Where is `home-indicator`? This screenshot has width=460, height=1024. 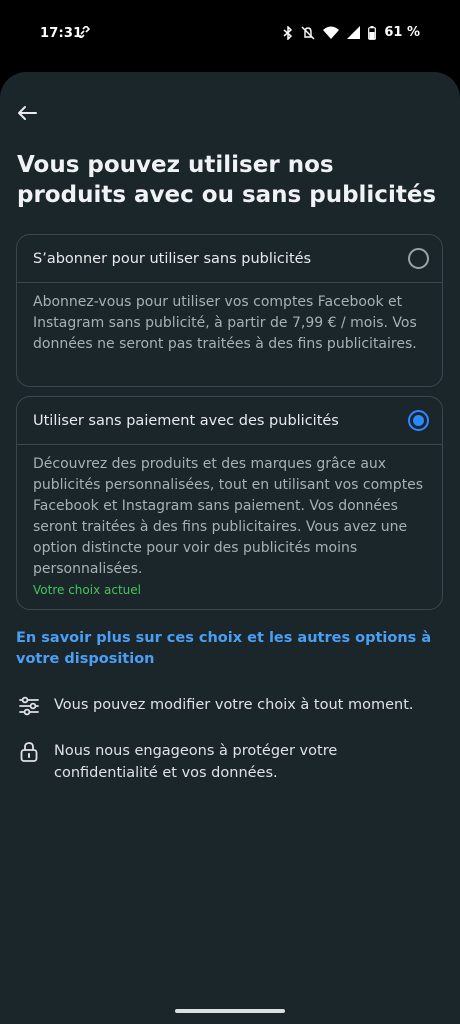 home-indicator is located at coordinates (230, 1011).